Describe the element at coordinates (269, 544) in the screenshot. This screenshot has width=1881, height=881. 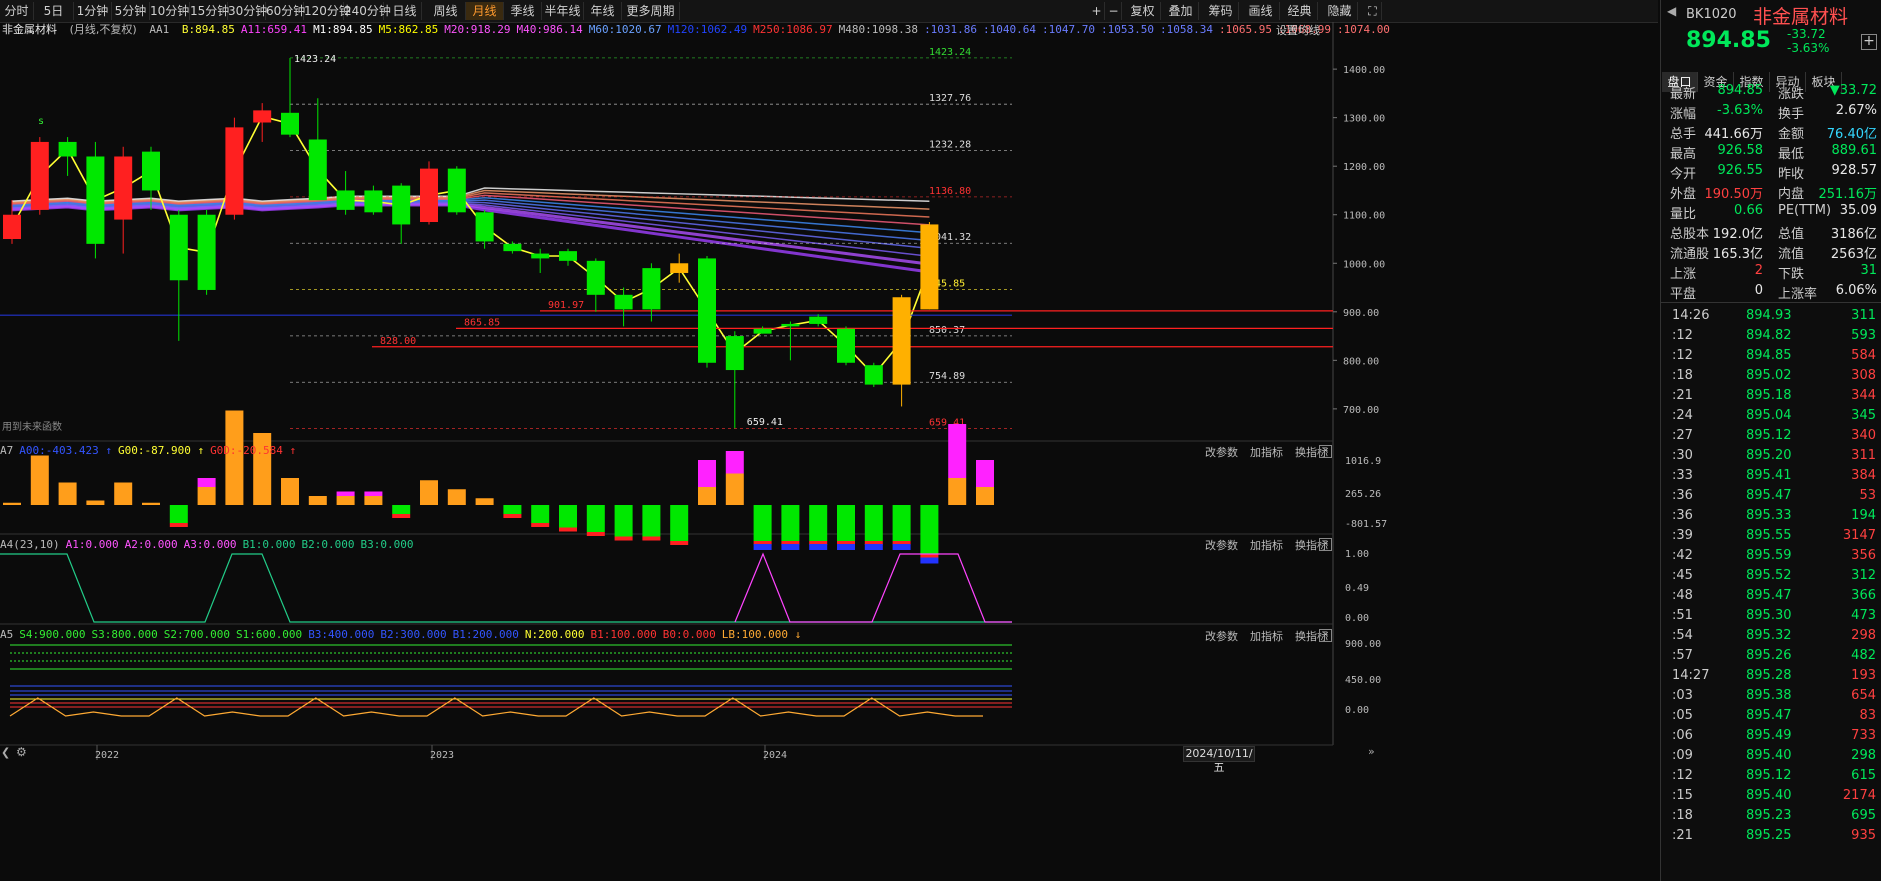
I see `legend-item: B1:0.000` at that location.